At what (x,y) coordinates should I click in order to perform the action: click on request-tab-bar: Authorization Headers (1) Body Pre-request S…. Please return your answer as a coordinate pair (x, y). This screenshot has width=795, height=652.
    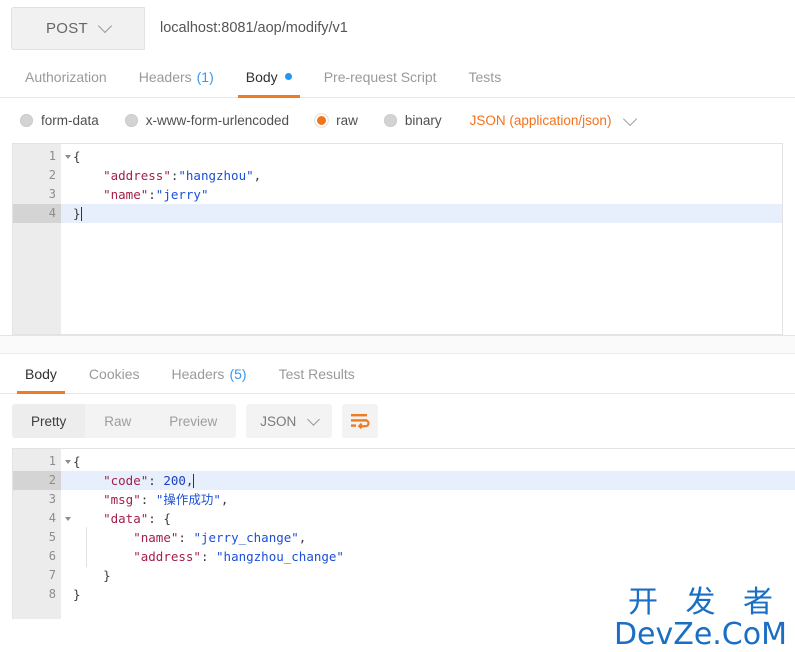
    Looking at the image, I should click on (397, 77).